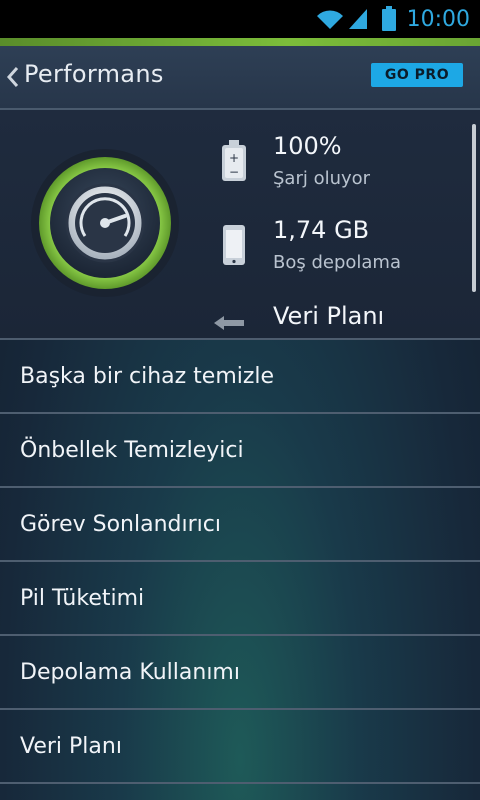 This screenshot has width=480, height=800. What do you see at coordinates (240, 525) in the screenshot?
I see `list-item-task-killer: Görev Sonlandırıcı` at bounding box center [240, 525].